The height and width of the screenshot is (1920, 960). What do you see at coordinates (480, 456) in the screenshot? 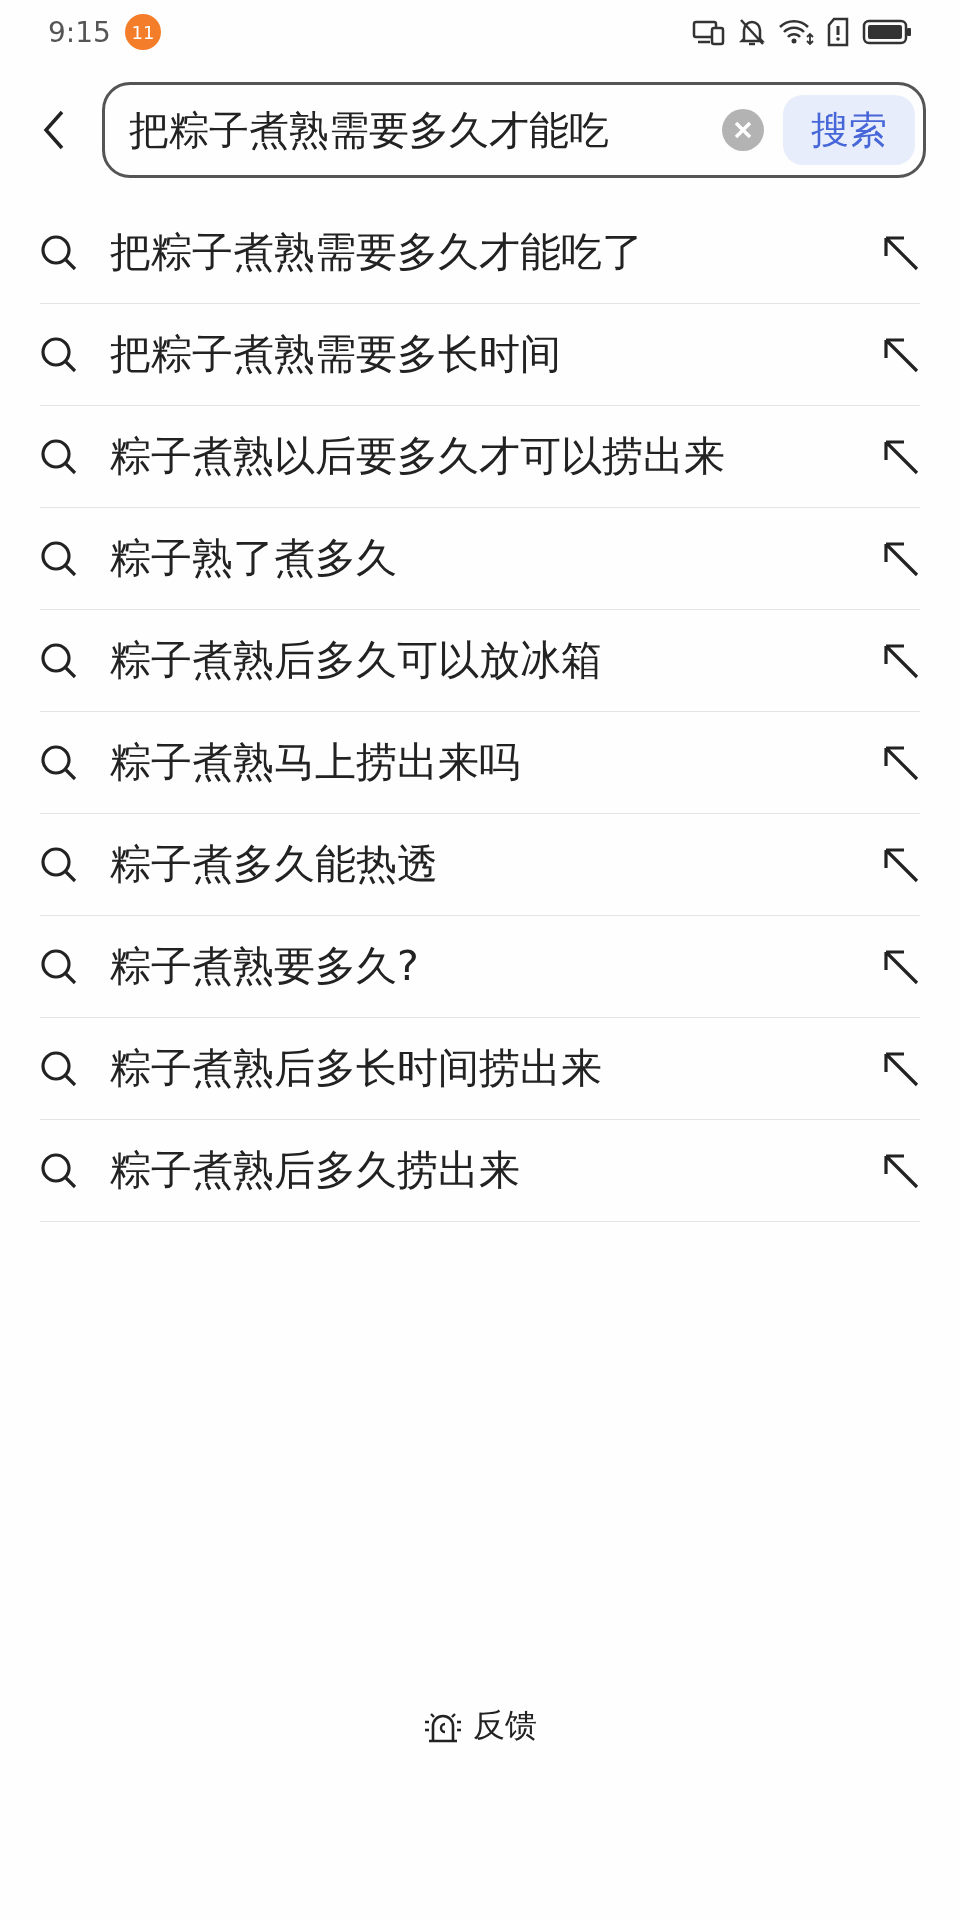
I see `suggestion-item: 粽子煮熟以后要多久才可以捞出来` at bounding box center [480, 456].